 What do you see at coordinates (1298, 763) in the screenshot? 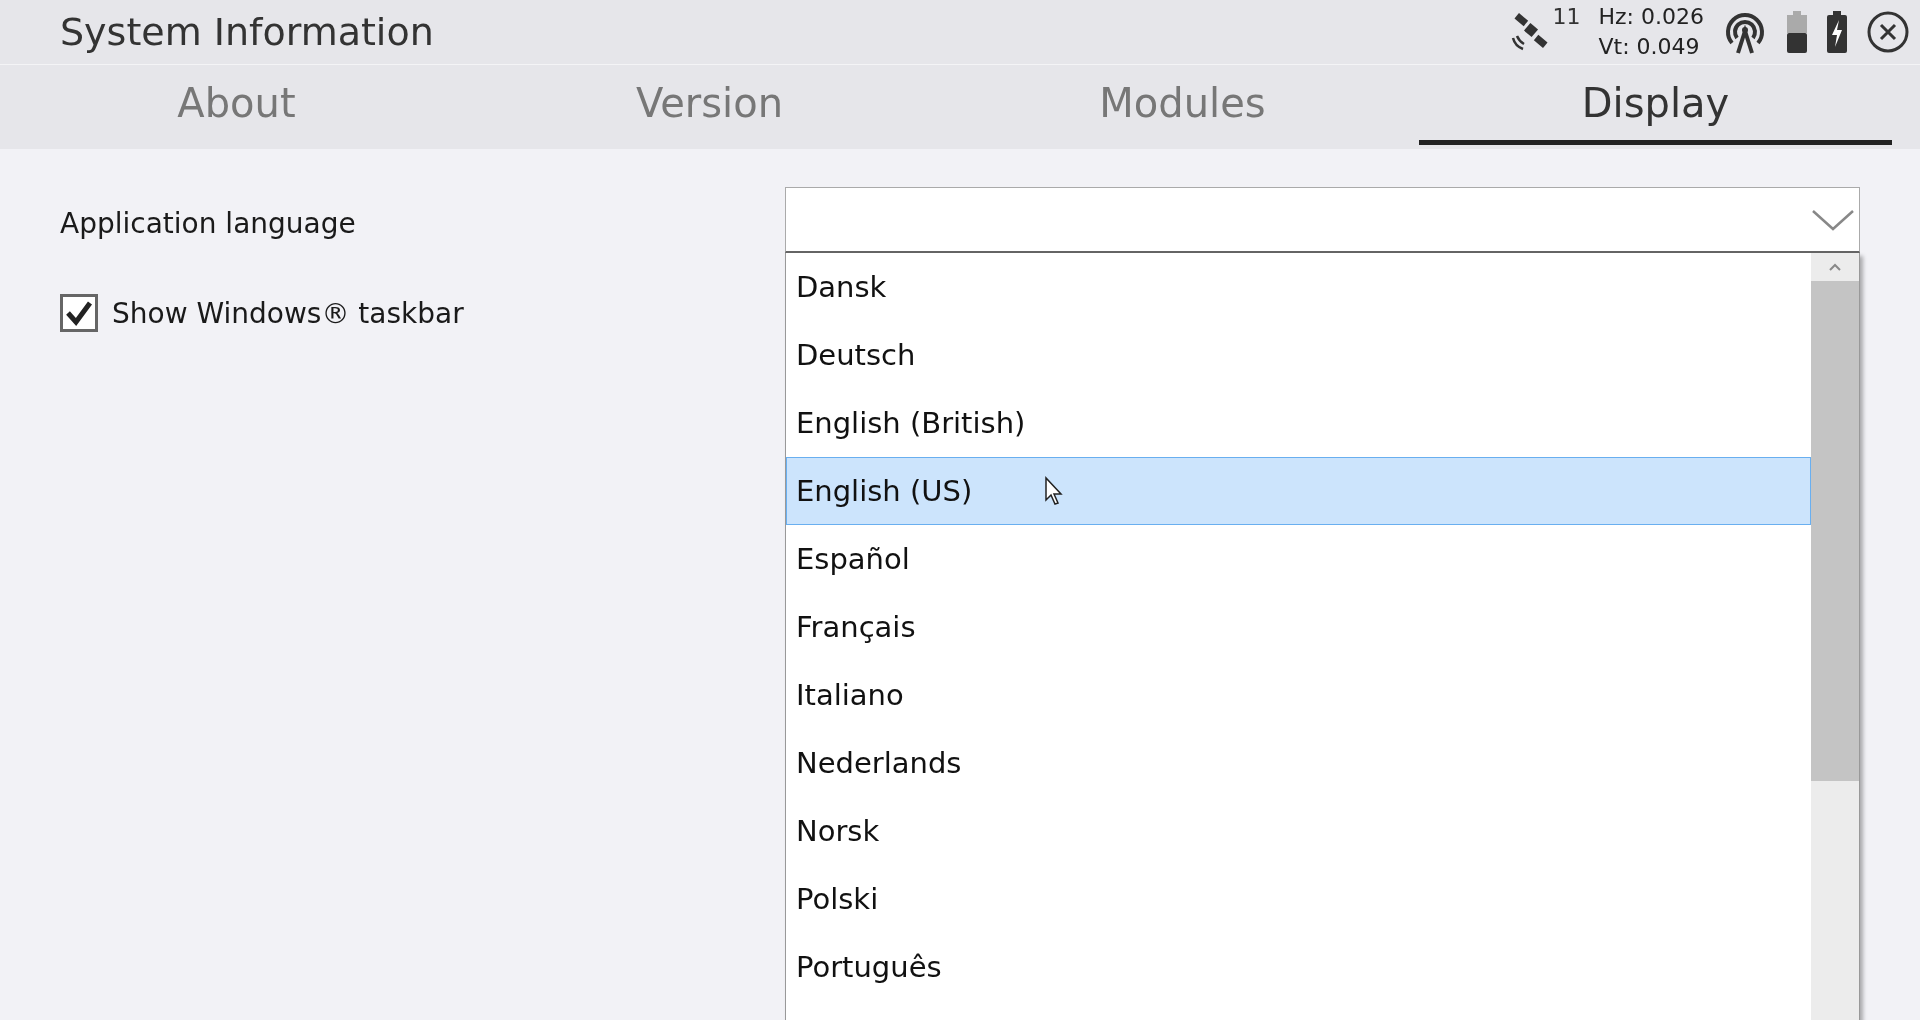
I see `dropdown-option: Nederlands` at bounding box center [1298, 763].